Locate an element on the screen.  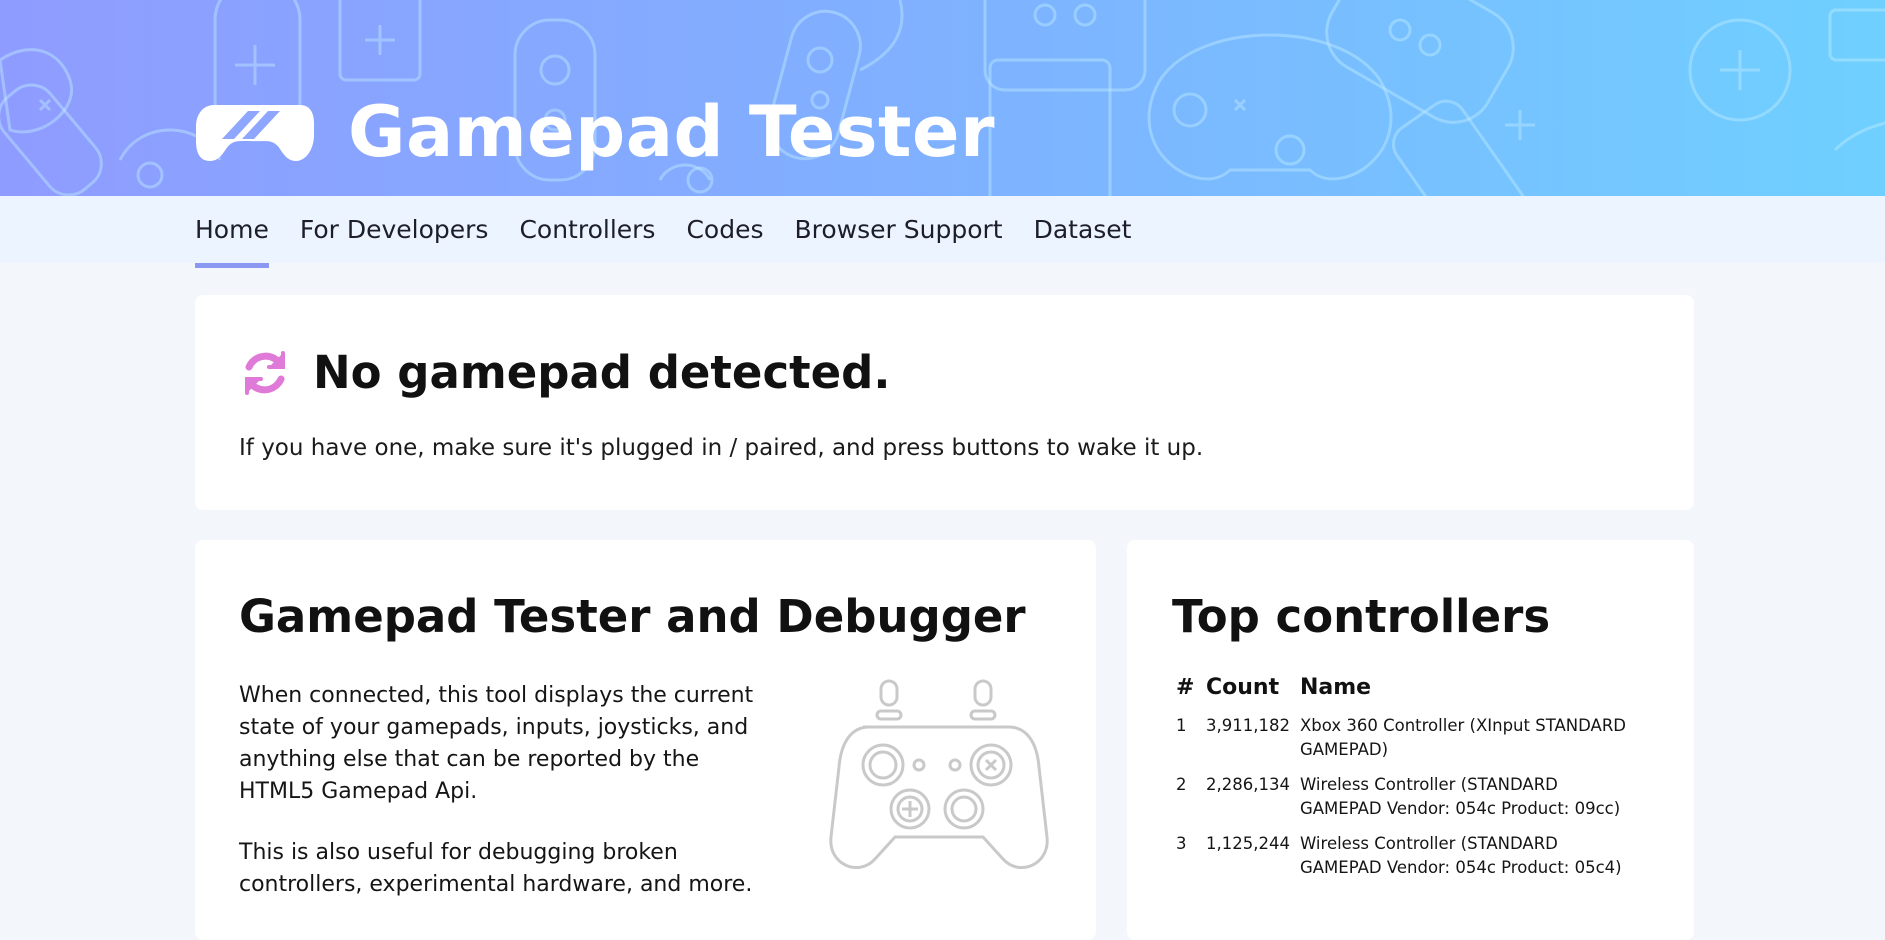
status-heading: No gamepad detected. is located at coordinates (564, 373).